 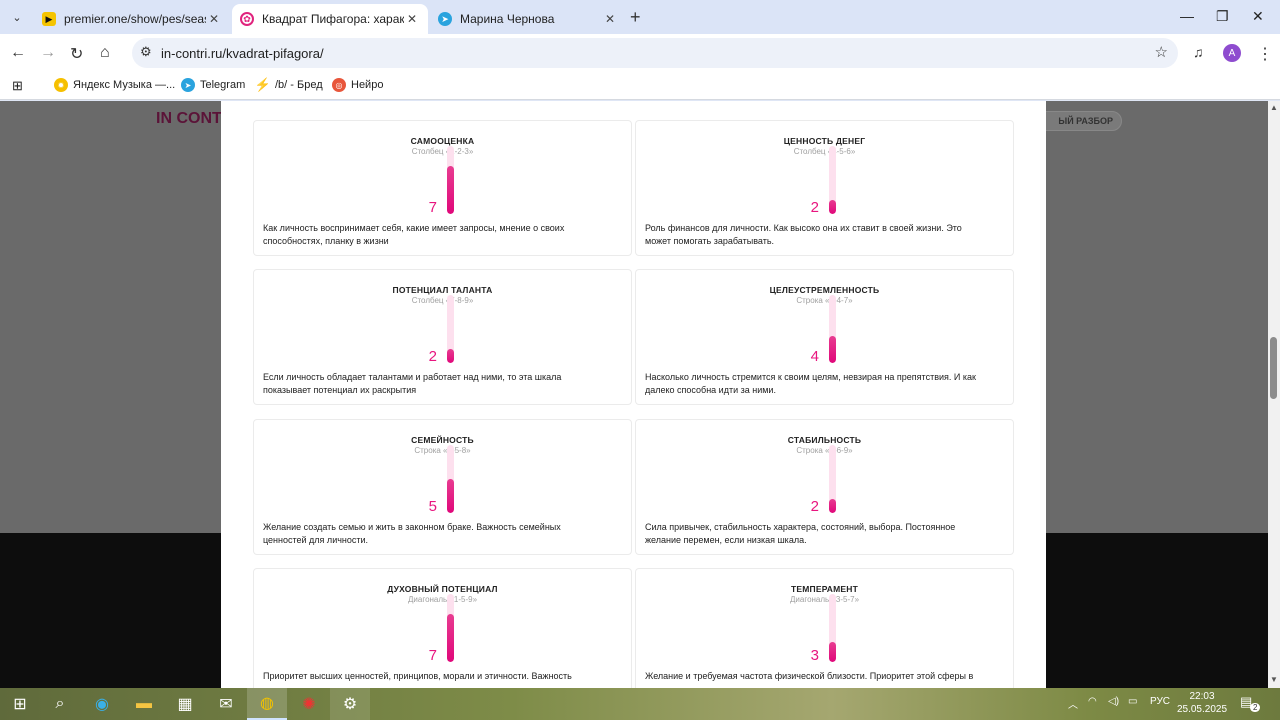 I want to click on taskbar-app-red: ✺, so click(x=309, y=704).